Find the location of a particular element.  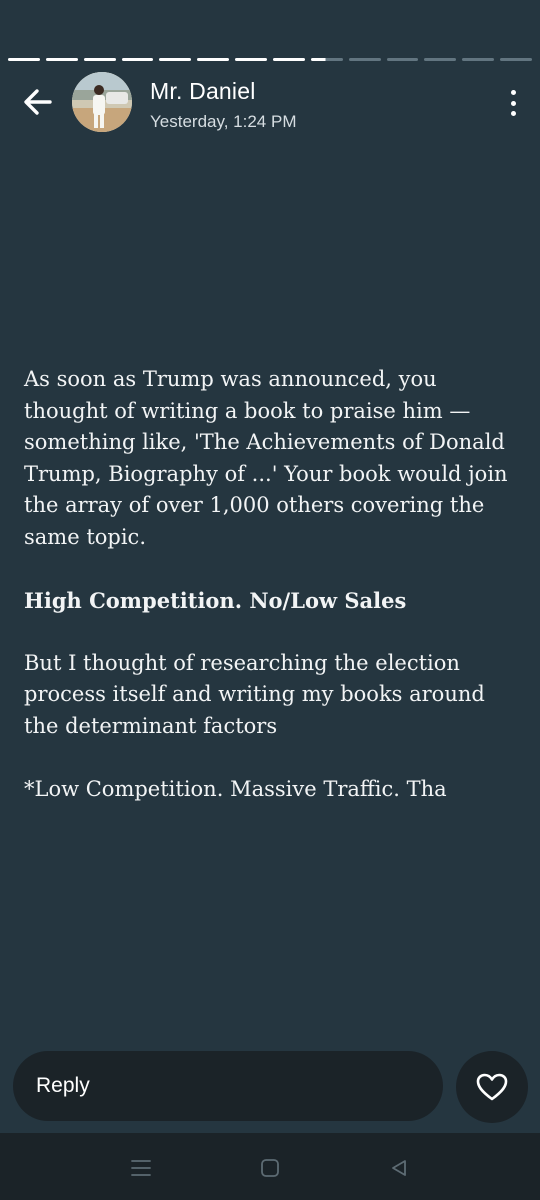

back-button is located at coordinates (38, 102).